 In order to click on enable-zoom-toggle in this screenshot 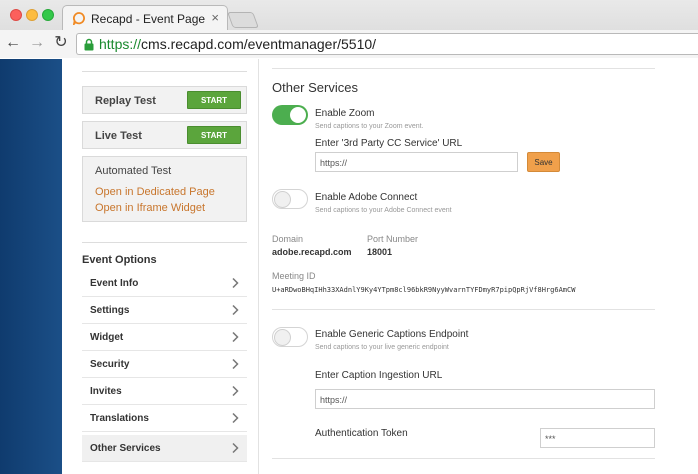, I will do `click(290, 115)`.